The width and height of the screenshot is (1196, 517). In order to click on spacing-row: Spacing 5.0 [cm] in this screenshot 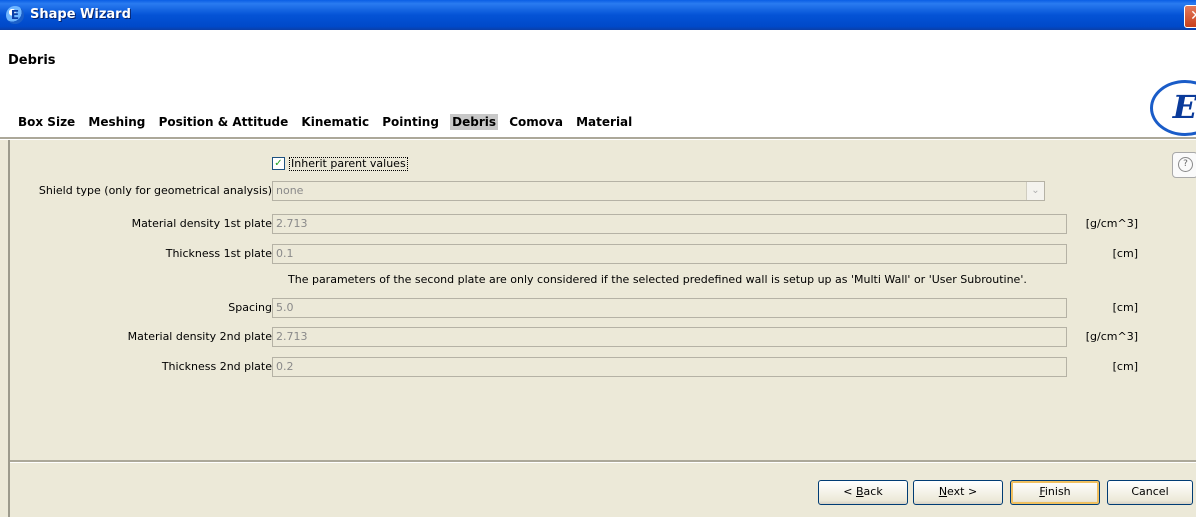, I will do `click(603, 308)`.